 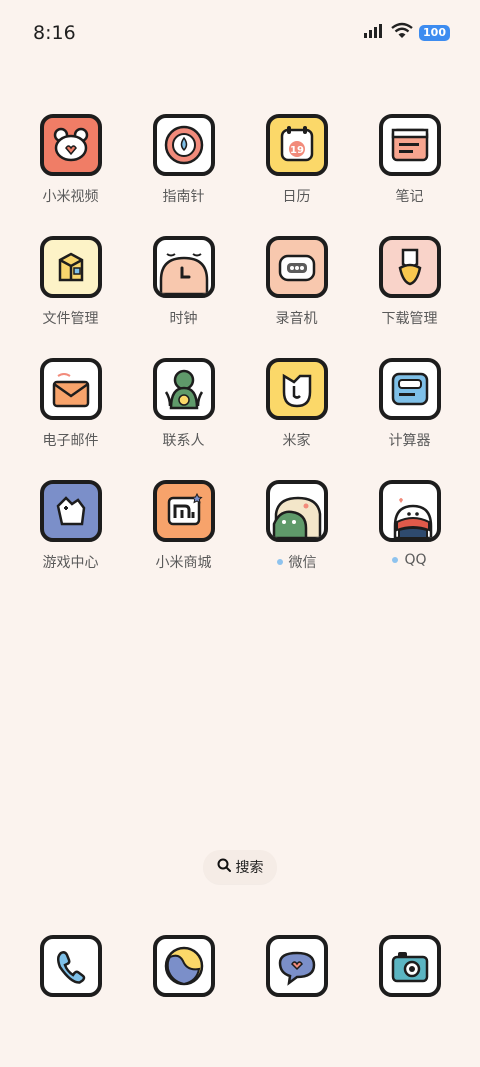 I want to click on recorder-icon, so click(x=296, y=267).